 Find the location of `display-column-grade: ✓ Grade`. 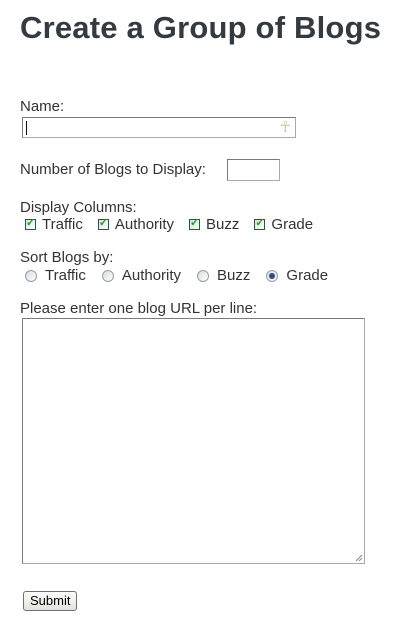

display-column-grade: ✓ Grade is located at coordinates (281, 224).